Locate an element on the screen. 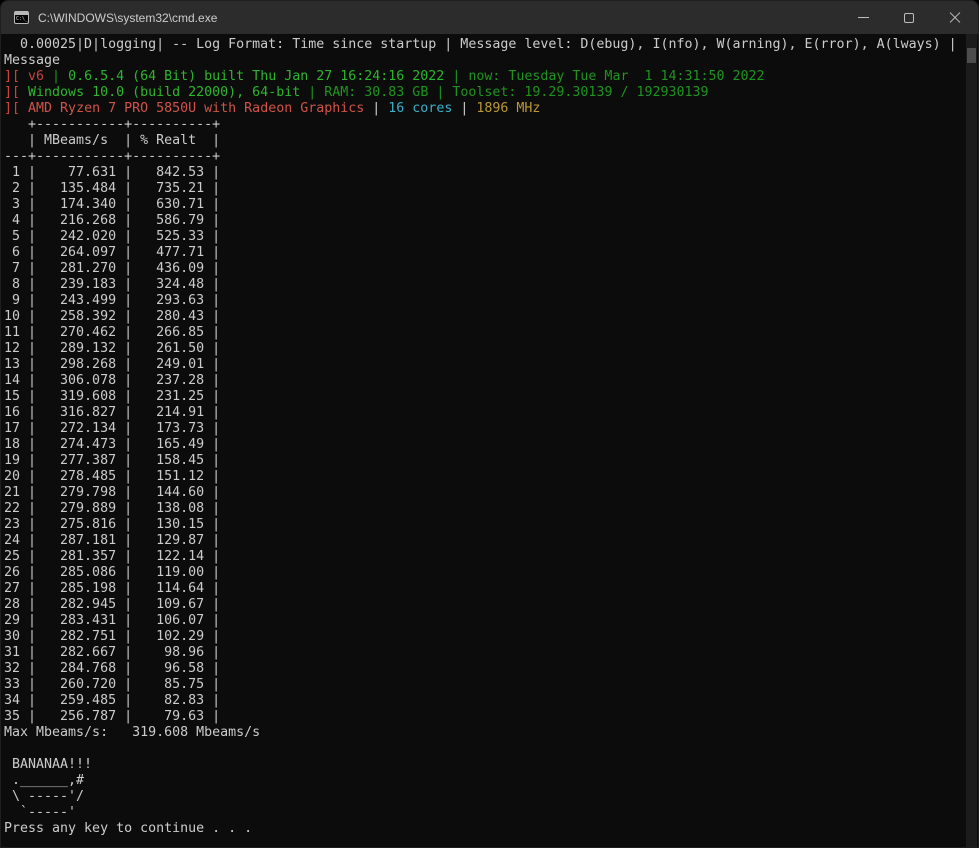 Image resolution: width=979 pixels, height=848 pixels. table-row: 19 | 277.387 | 158.45 | is located at coordinates (112, 460).